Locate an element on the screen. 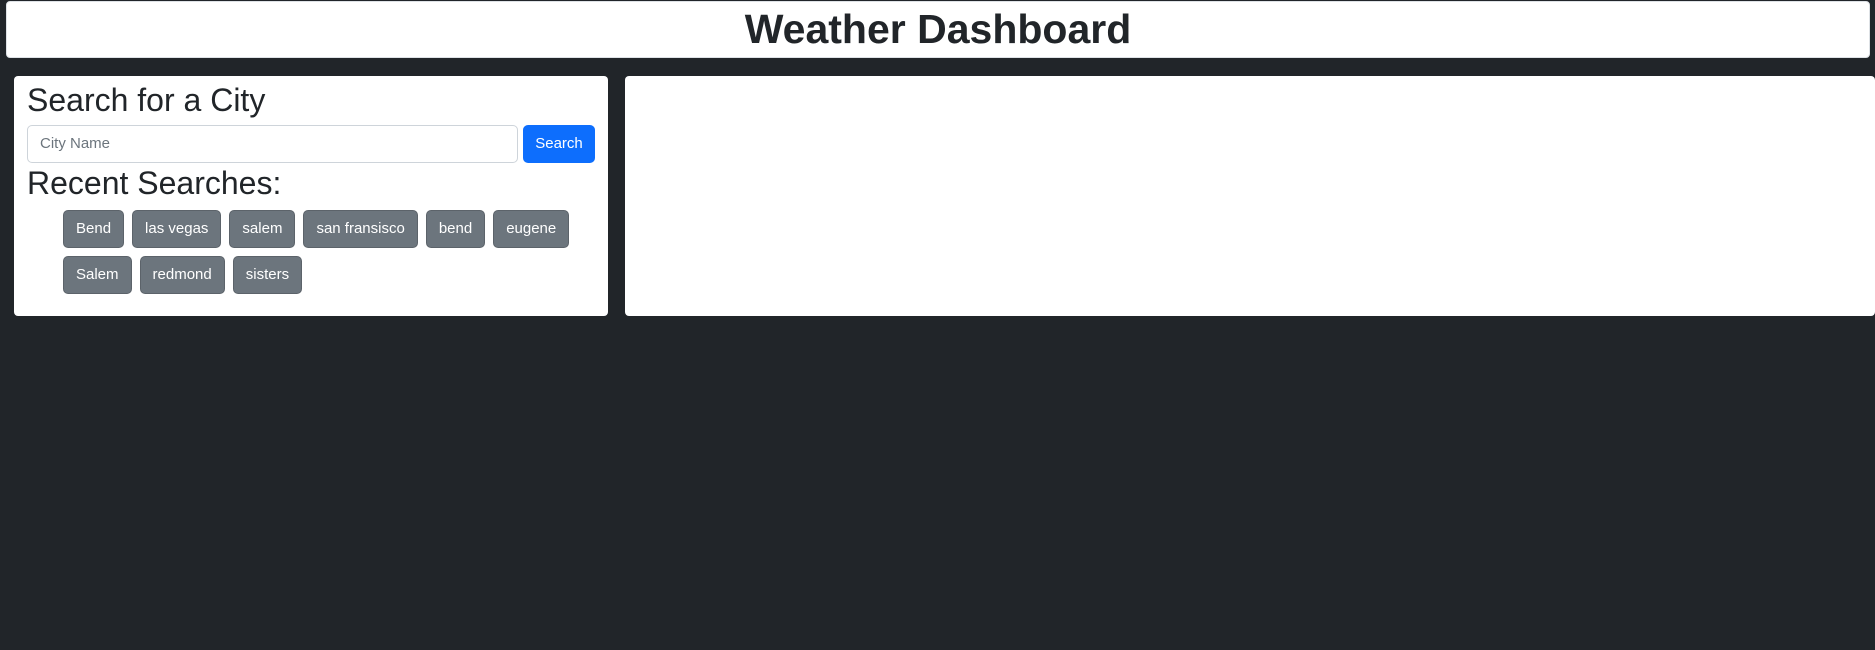  search-row: Search is located at coordinates (311, 143).